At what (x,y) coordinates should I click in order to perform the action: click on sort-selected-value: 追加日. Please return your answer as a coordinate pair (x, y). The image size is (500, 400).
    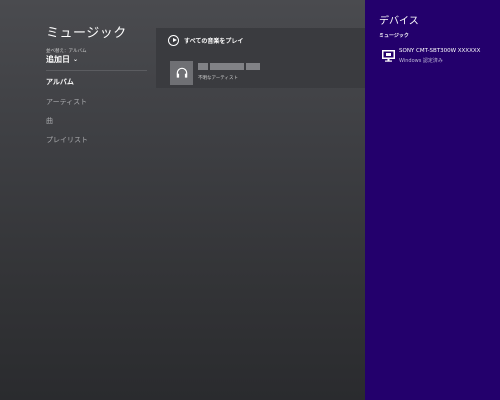
    Looking at the image, I should click on (58, 59).